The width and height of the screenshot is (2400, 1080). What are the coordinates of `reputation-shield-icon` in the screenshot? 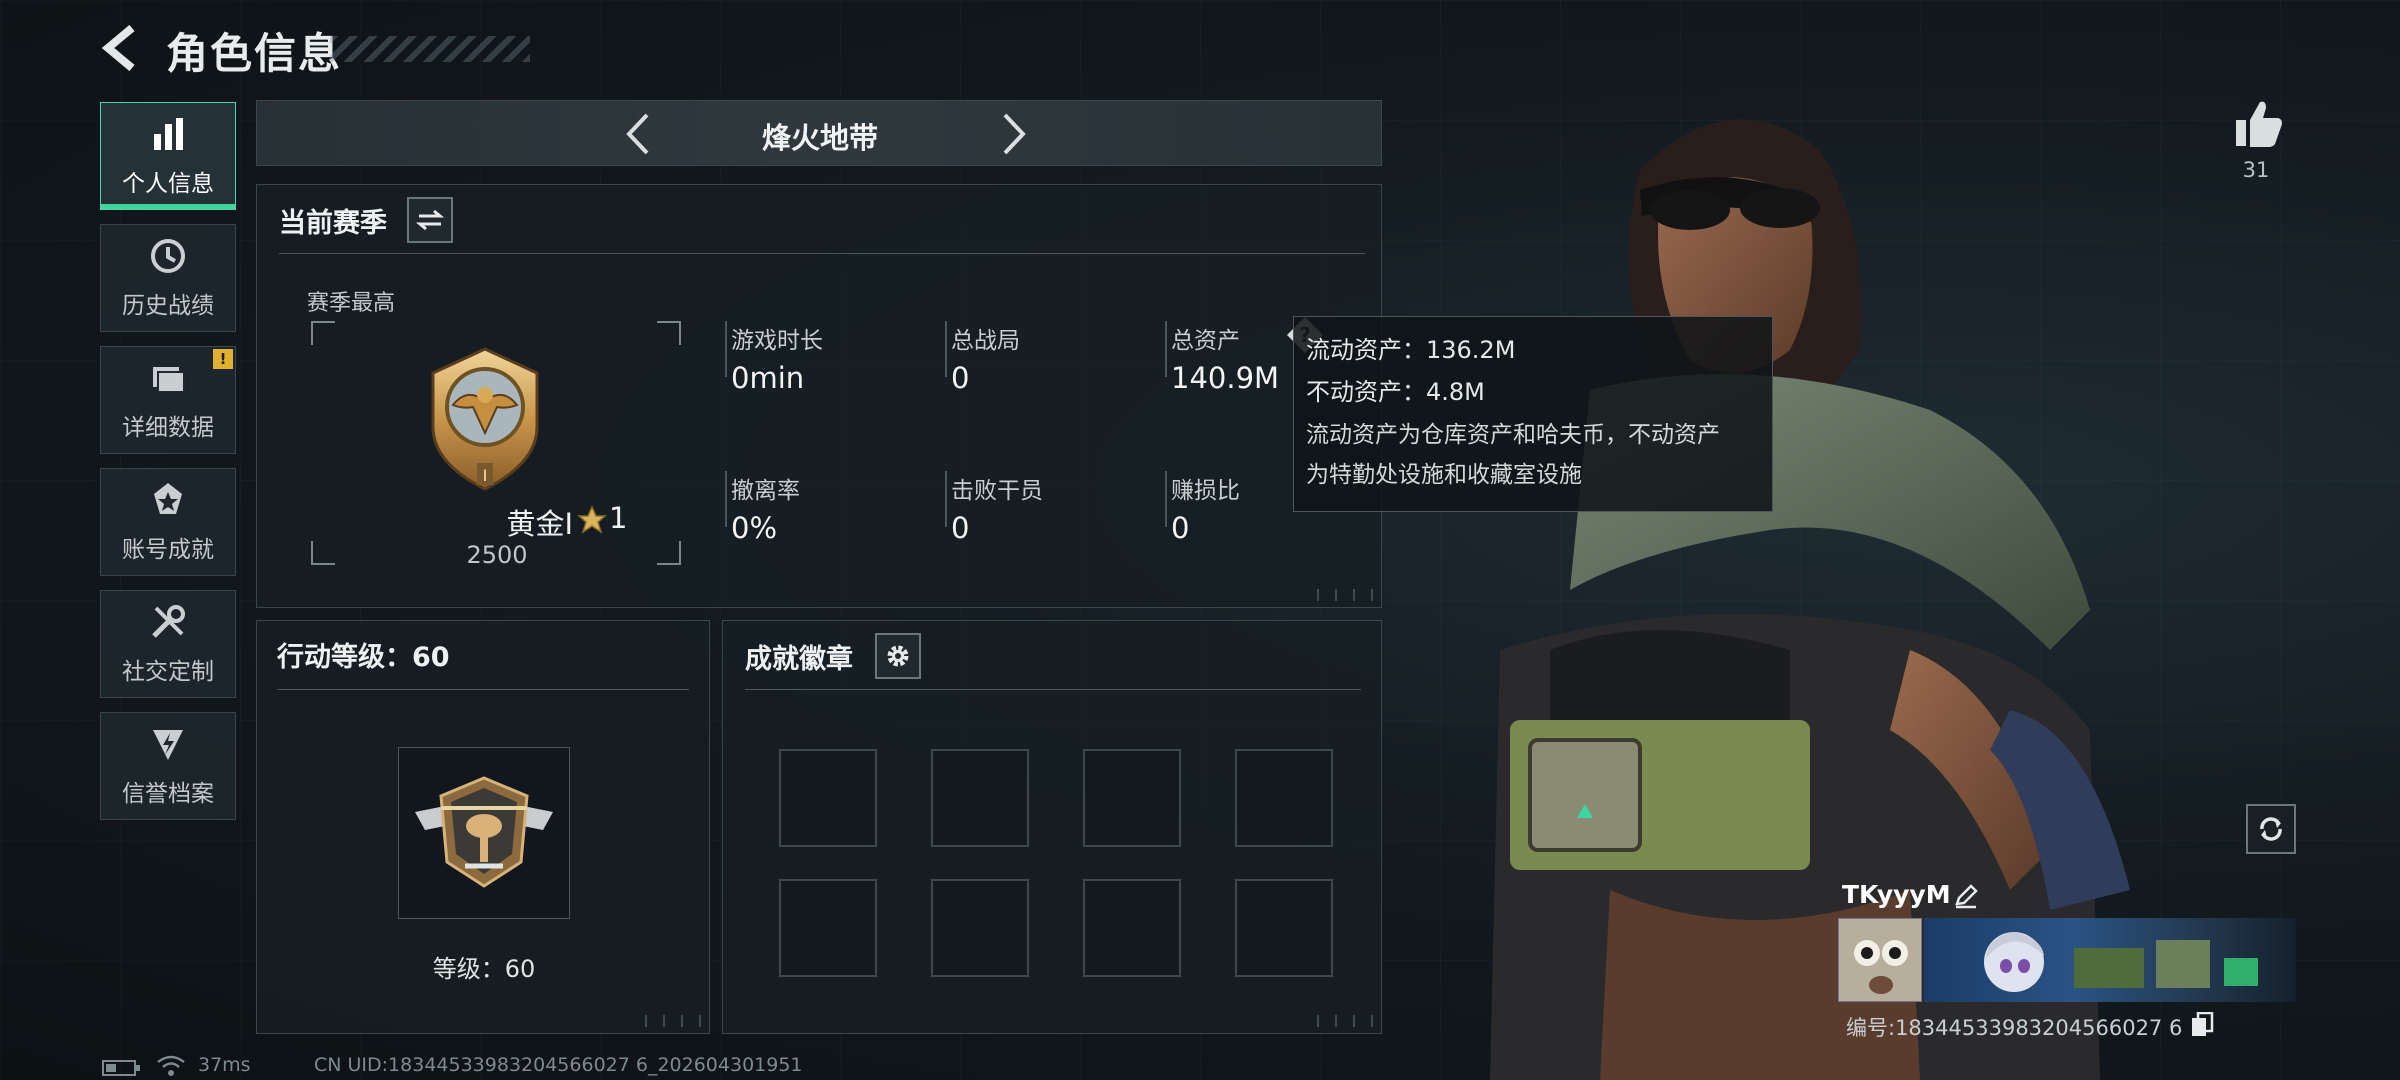 It's located at (168, 745).